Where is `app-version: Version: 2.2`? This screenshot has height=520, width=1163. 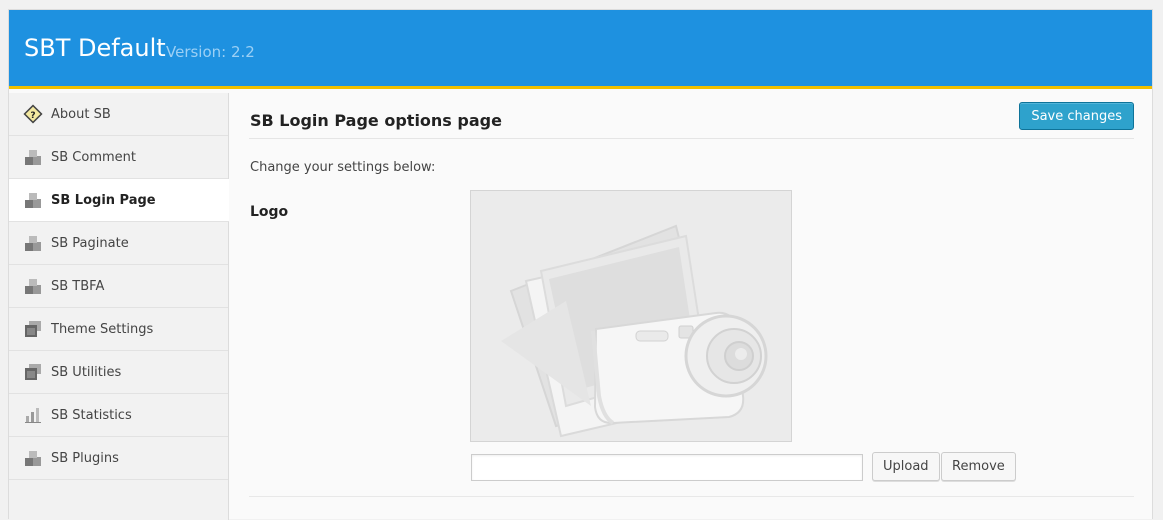 app-version: Version: 2.2 is located at coordinates (210, 52).